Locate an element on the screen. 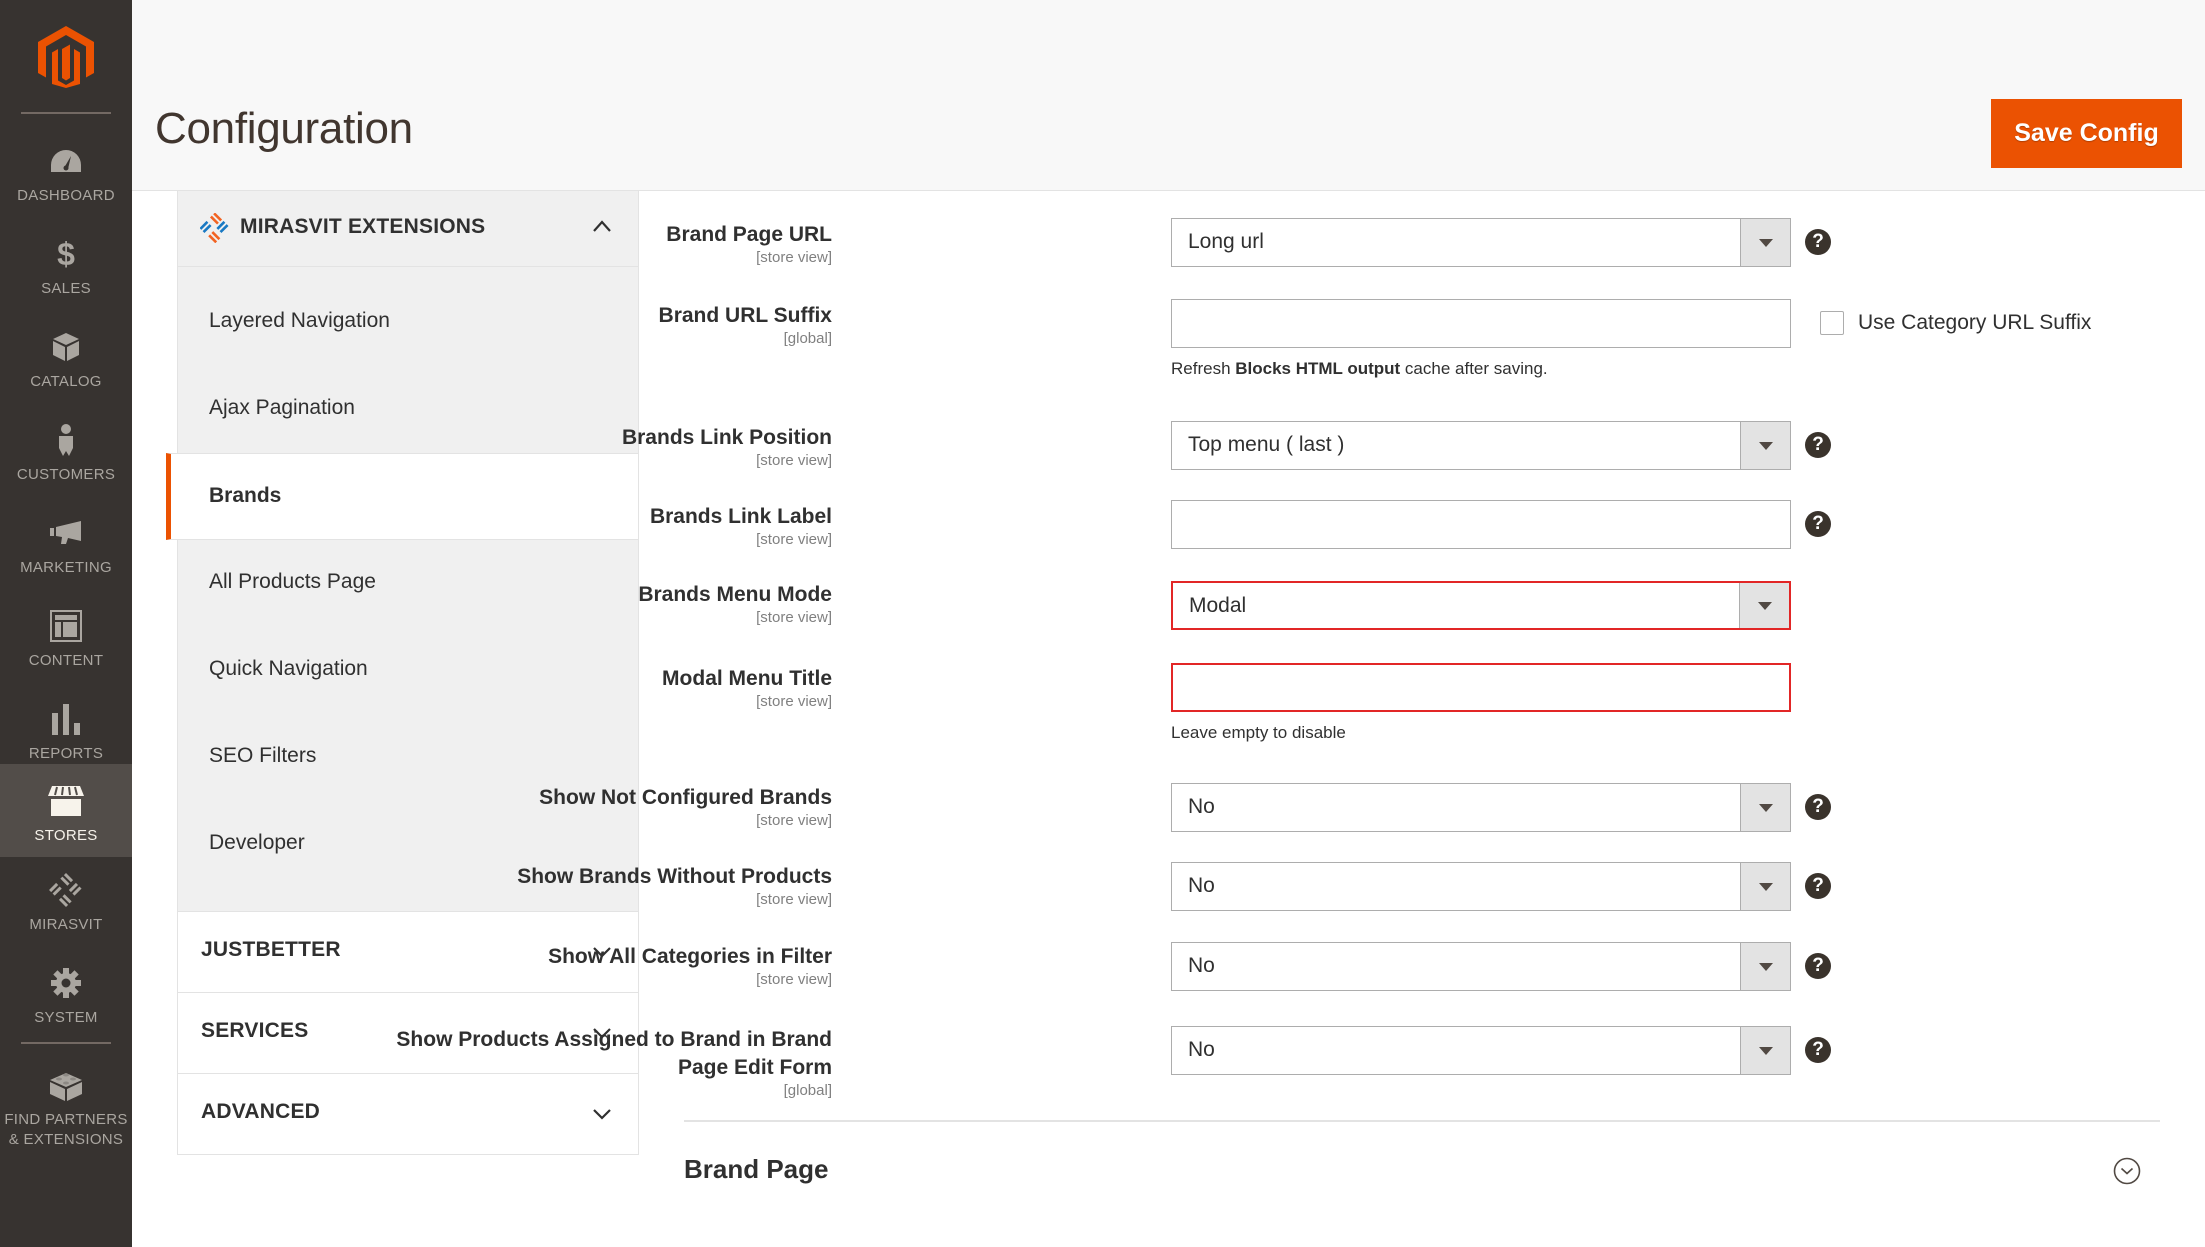  field-label: Brand Page URL is located at coordinates (749, 234).